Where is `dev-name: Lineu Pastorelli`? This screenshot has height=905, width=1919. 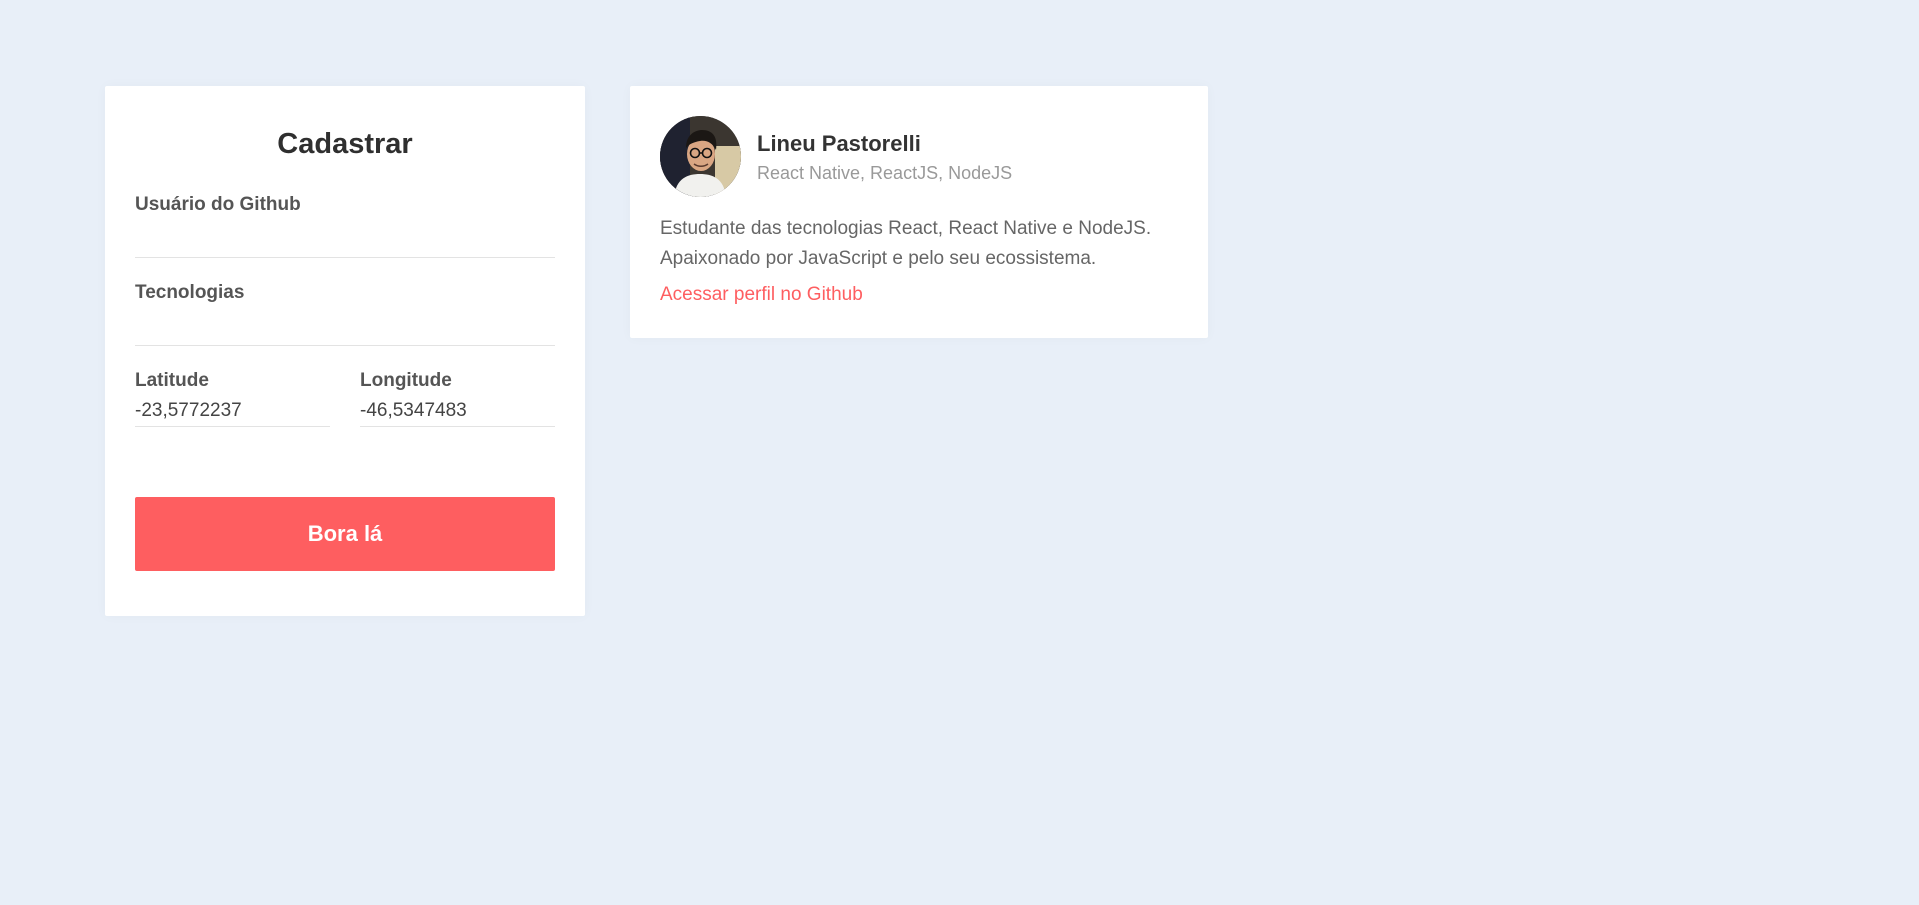
dev-name: Lineu Pastorelli is located at coordinates (839, 144).